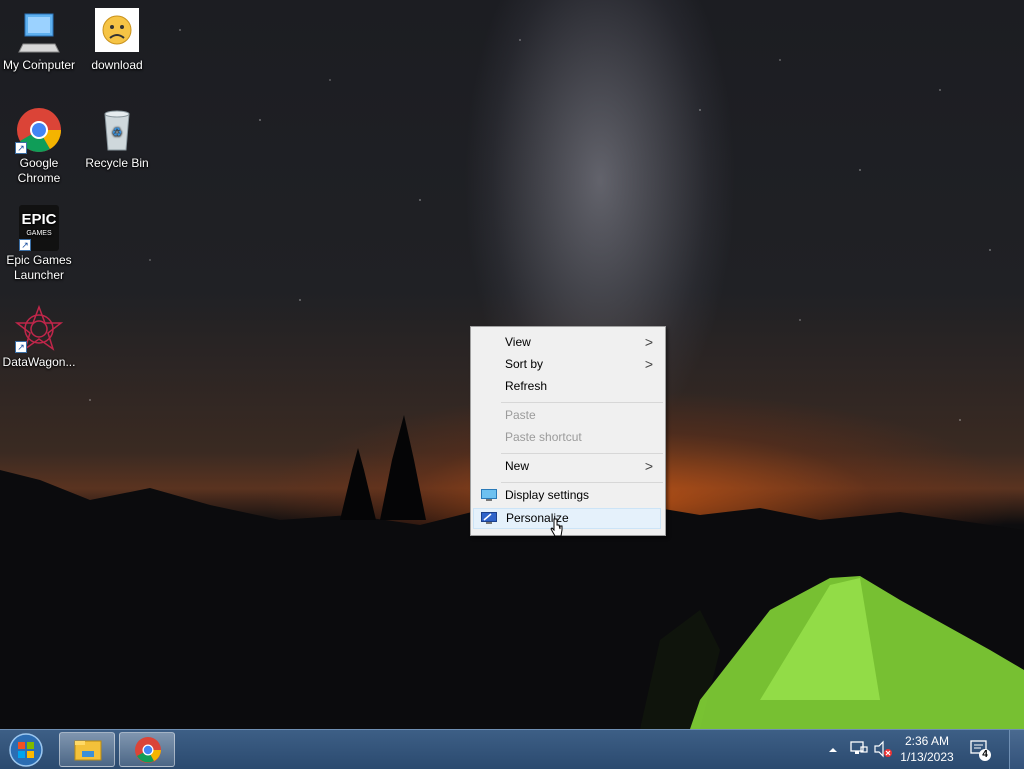 The height and width of the screenshot is (772, 1024). I want to click on desktop-icon-label: Recycle Bin, so click(117, 163).